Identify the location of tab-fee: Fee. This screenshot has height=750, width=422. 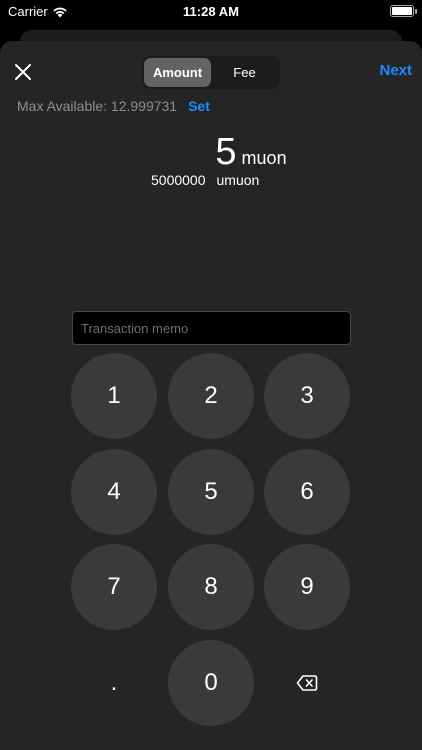
(244, 72).